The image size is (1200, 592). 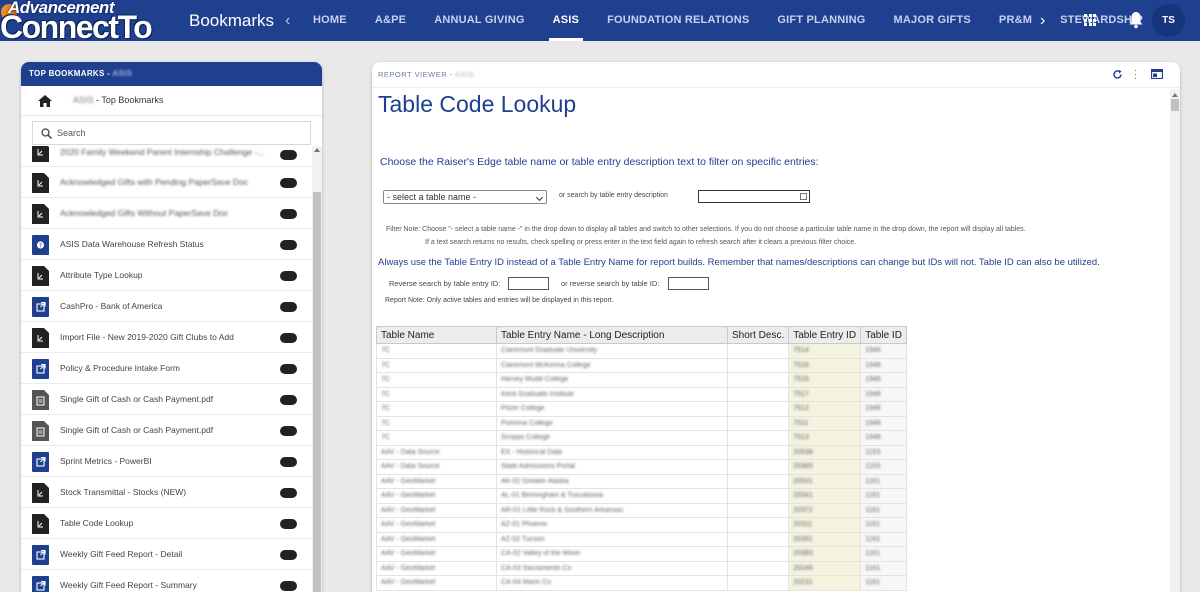 I want to click on column-header: Short Desc., so click(x=758, y=335).